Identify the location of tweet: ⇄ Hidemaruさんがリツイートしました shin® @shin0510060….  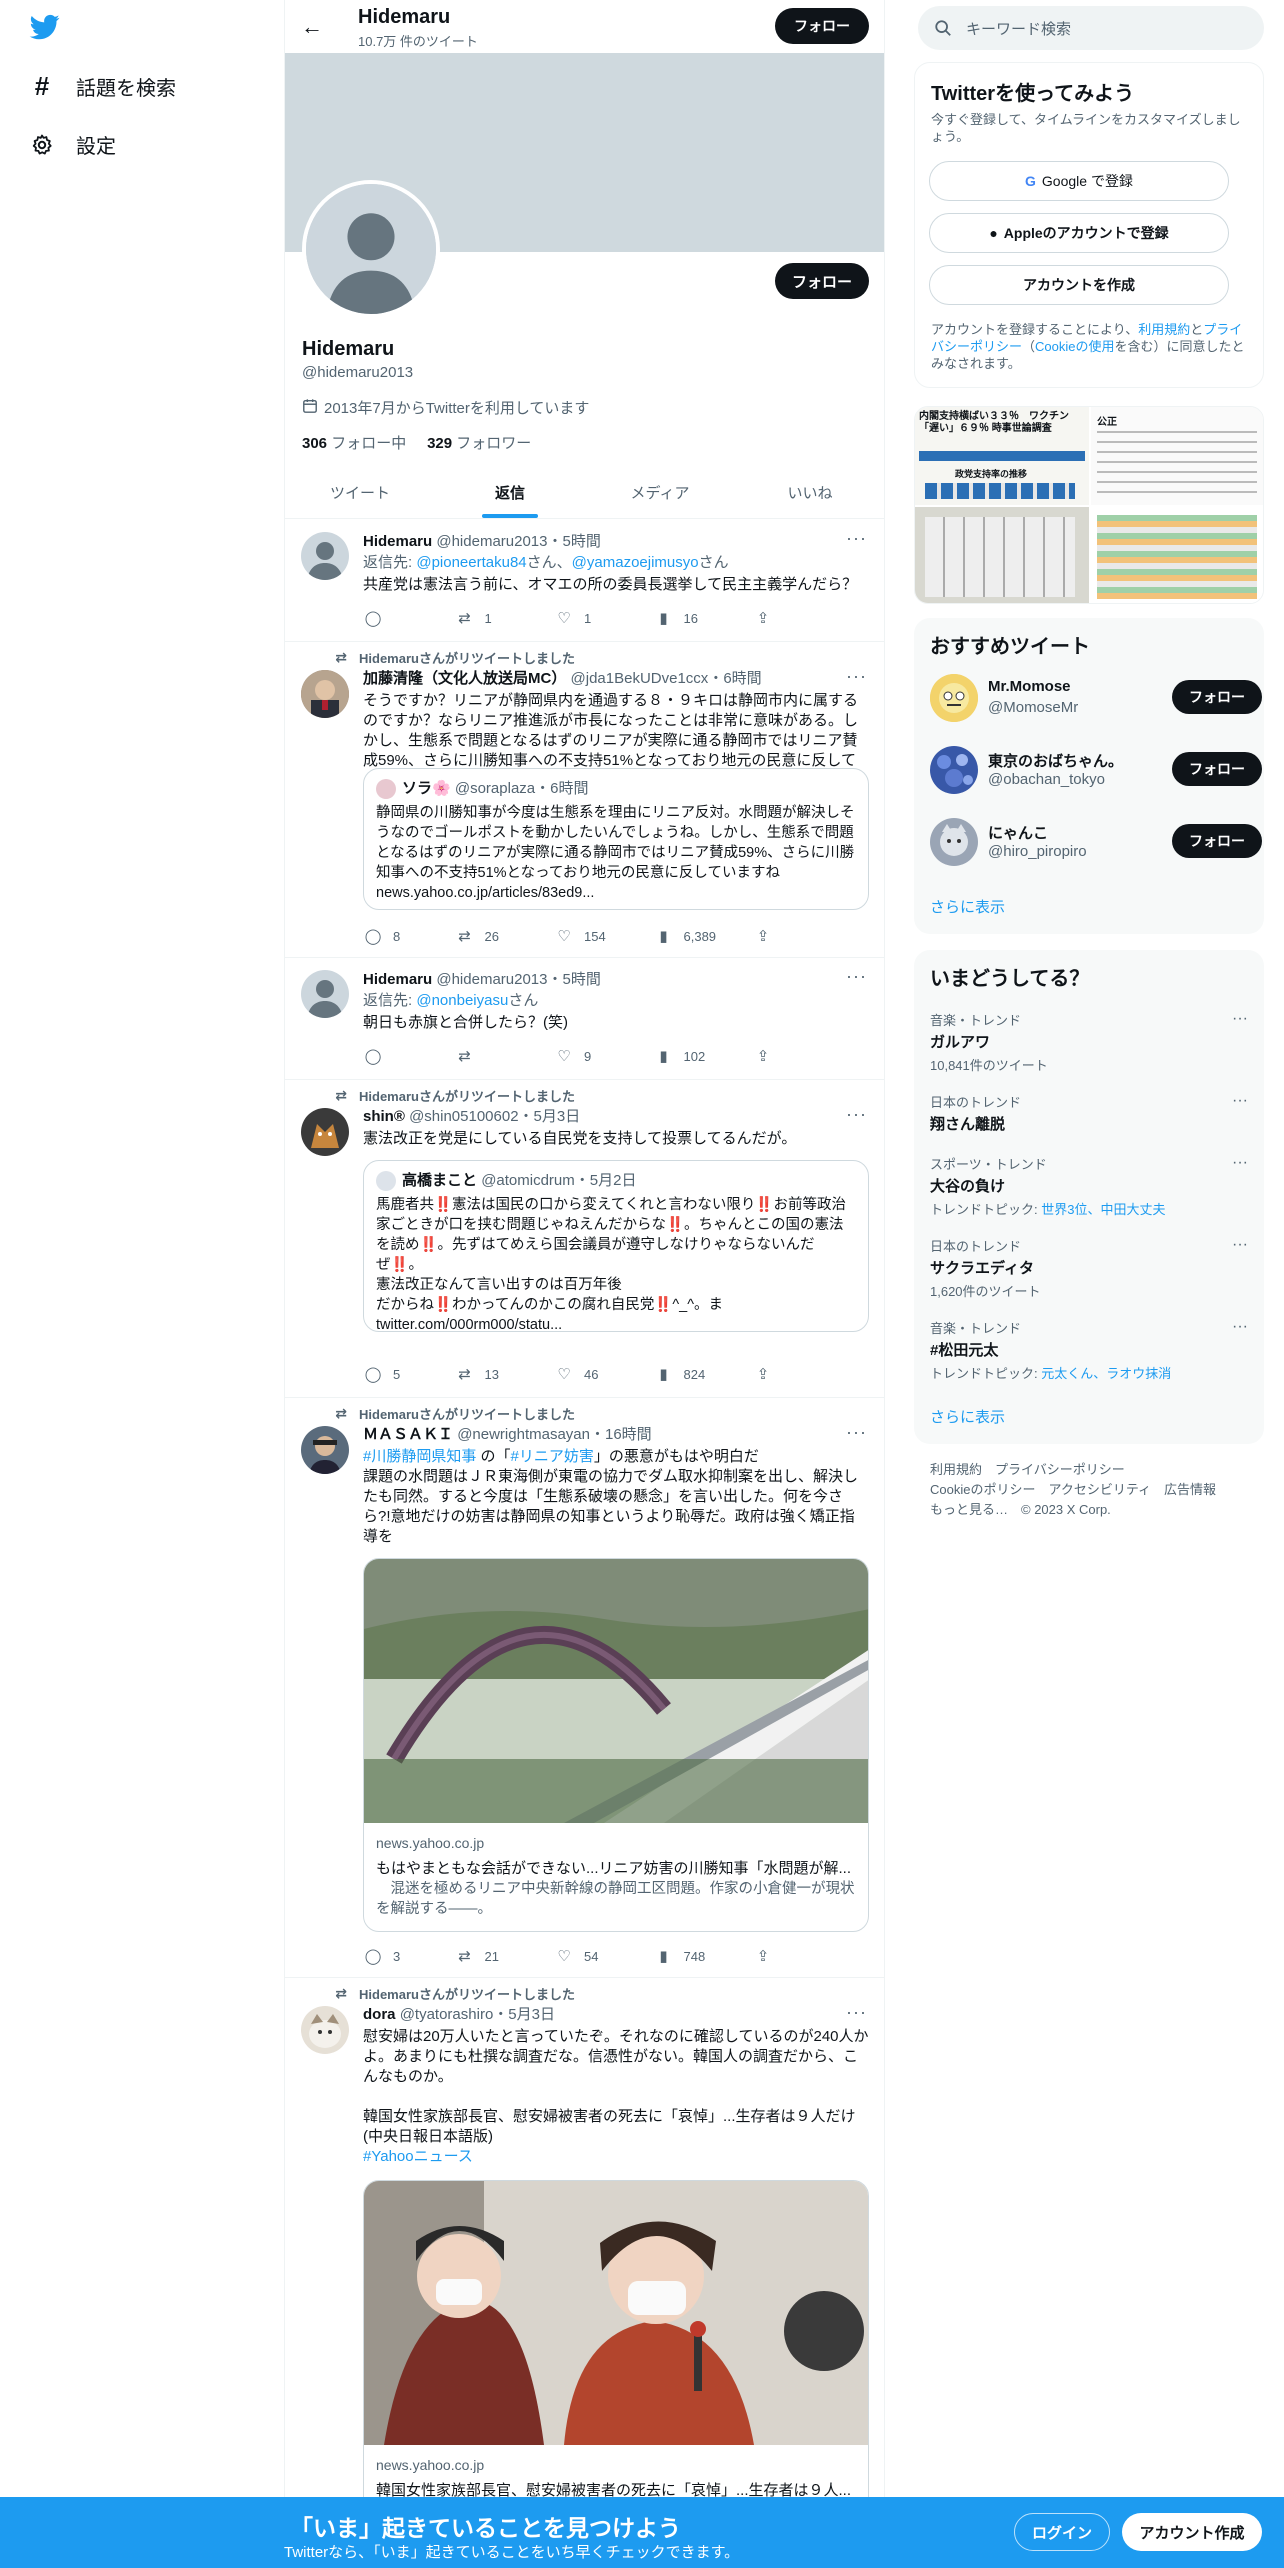
(584, 1239).